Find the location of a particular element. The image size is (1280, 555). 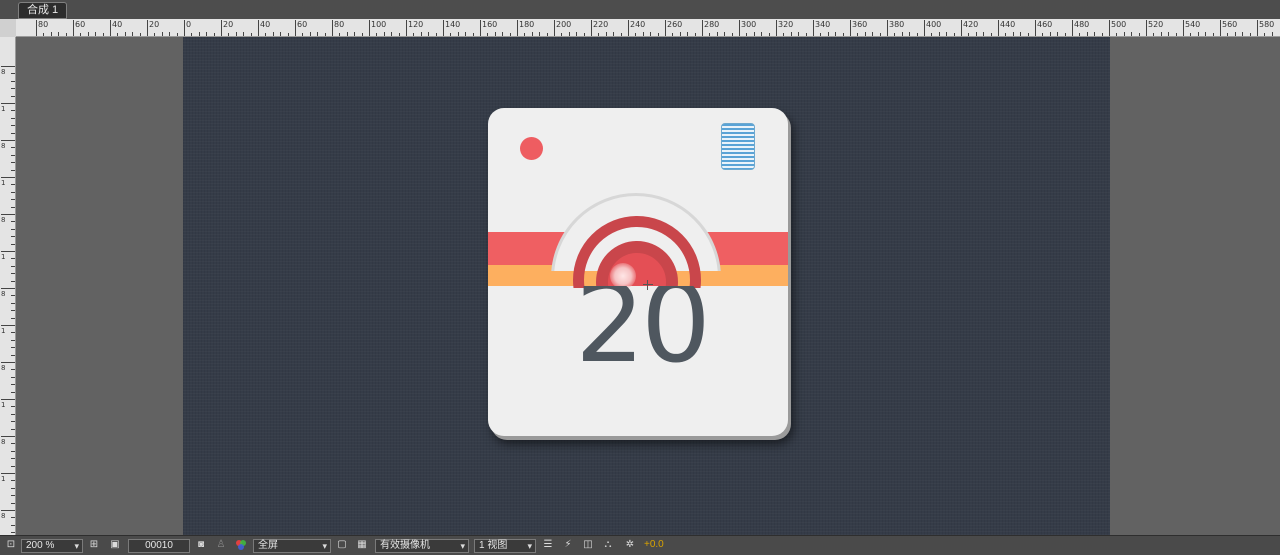

vertical-ruler: 8 1 8 1 8 1 8 1 8 1 8 1 8 is located at coordinates (8, 285).